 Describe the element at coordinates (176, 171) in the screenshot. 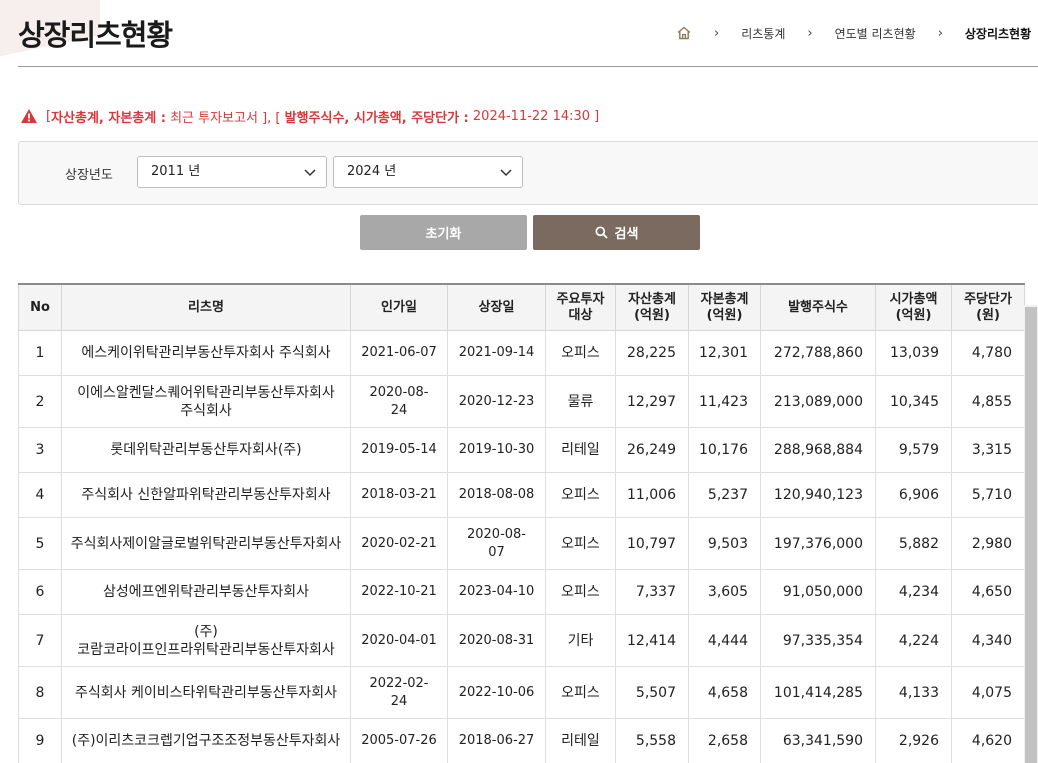

I see `listing-year-from-value: 2011 년` at that location.